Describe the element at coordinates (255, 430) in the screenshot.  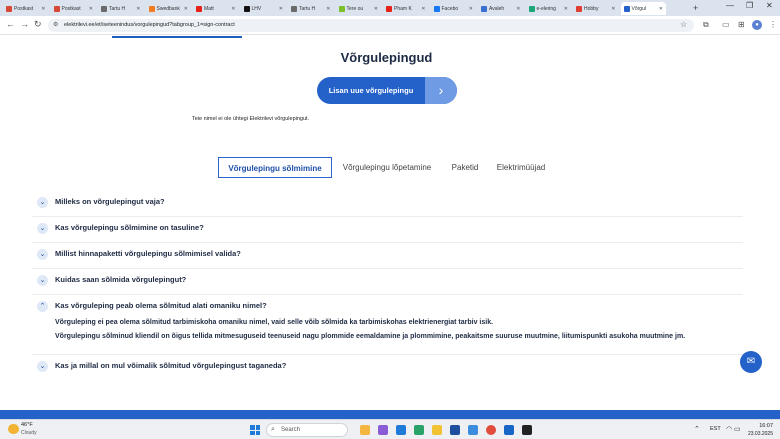
I see `windows-start-icon` at that location.